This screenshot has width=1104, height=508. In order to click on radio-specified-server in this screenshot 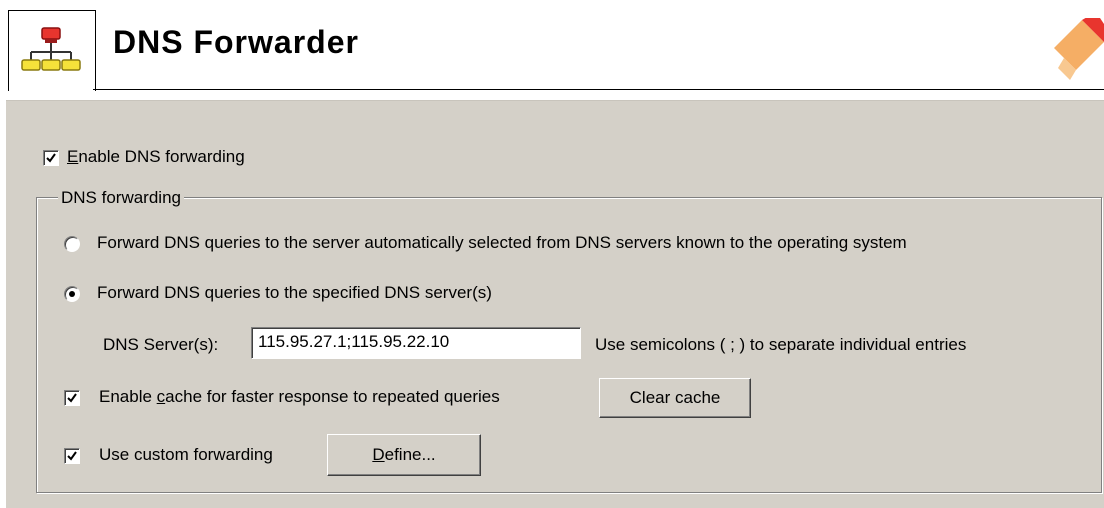, I will do `click(72, 294)`.